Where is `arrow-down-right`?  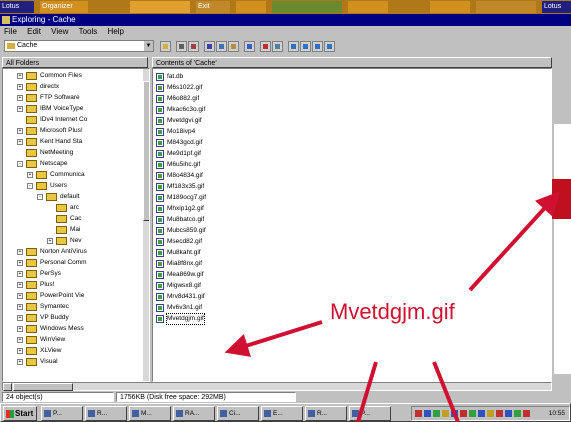 arrow-down-right is located at coordinates (446, 391).